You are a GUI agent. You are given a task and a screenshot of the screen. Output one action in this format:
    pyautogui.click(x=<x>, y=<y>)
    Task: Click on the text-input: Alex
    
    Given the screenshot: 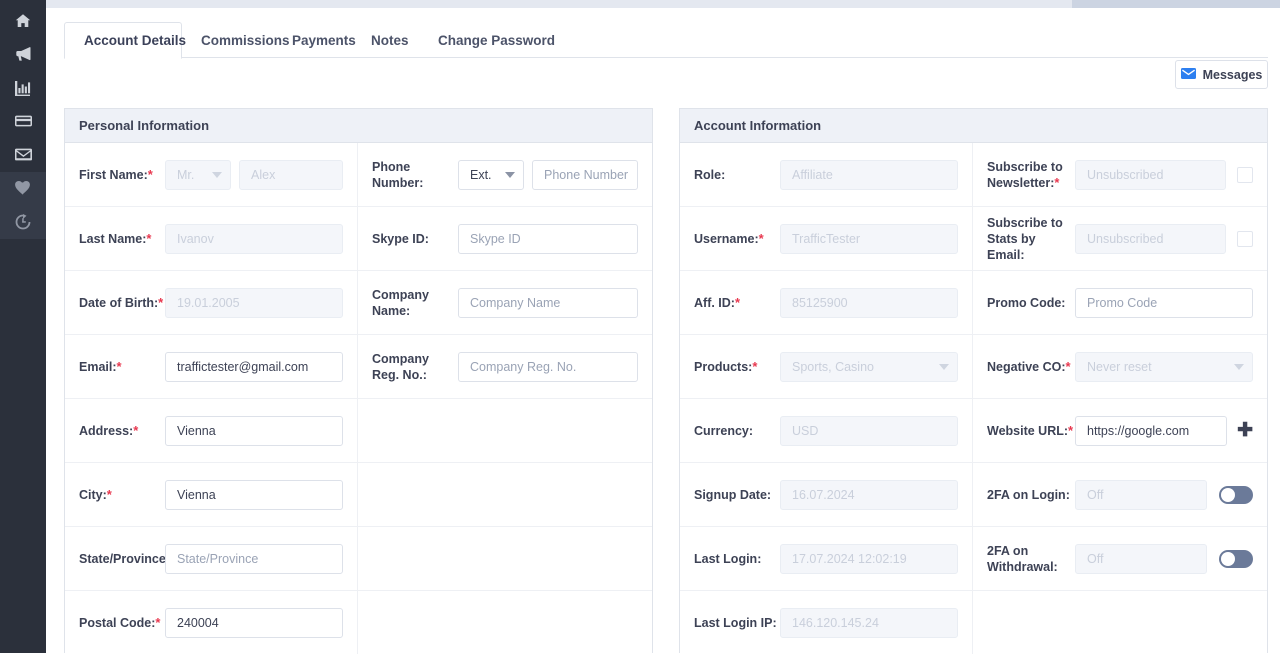 What is the action you would take?
    pyautogui.click(x=291, y=174)
    